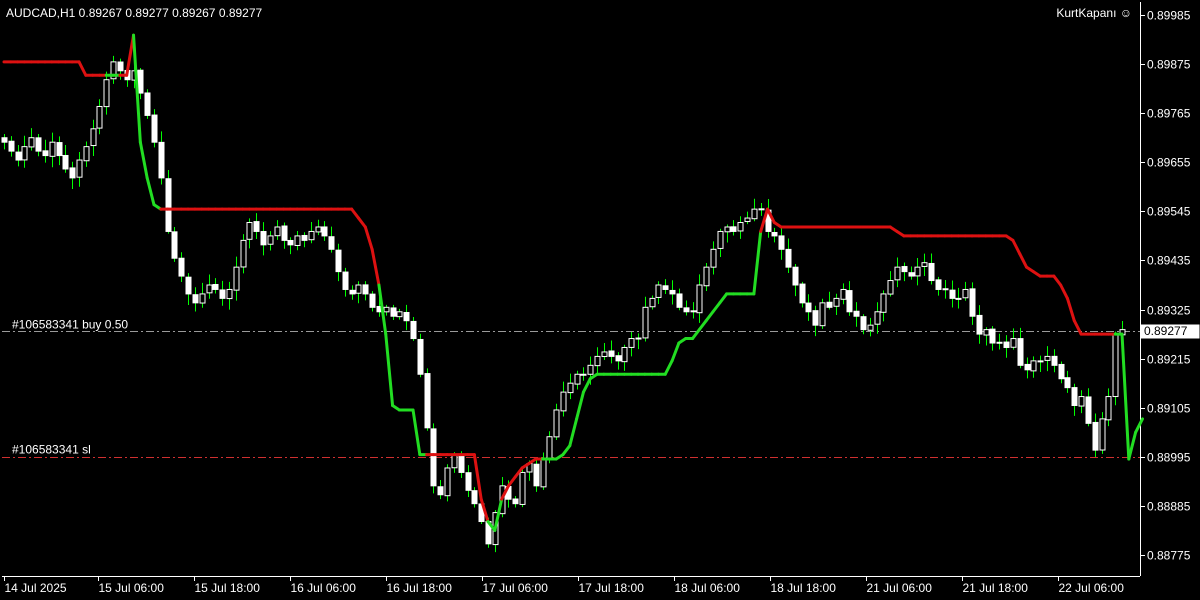 The width and height of the screenshot is (1200, 600). I want to click on buy-order-label: #106583341 buy 0.50, so click(70, 325).